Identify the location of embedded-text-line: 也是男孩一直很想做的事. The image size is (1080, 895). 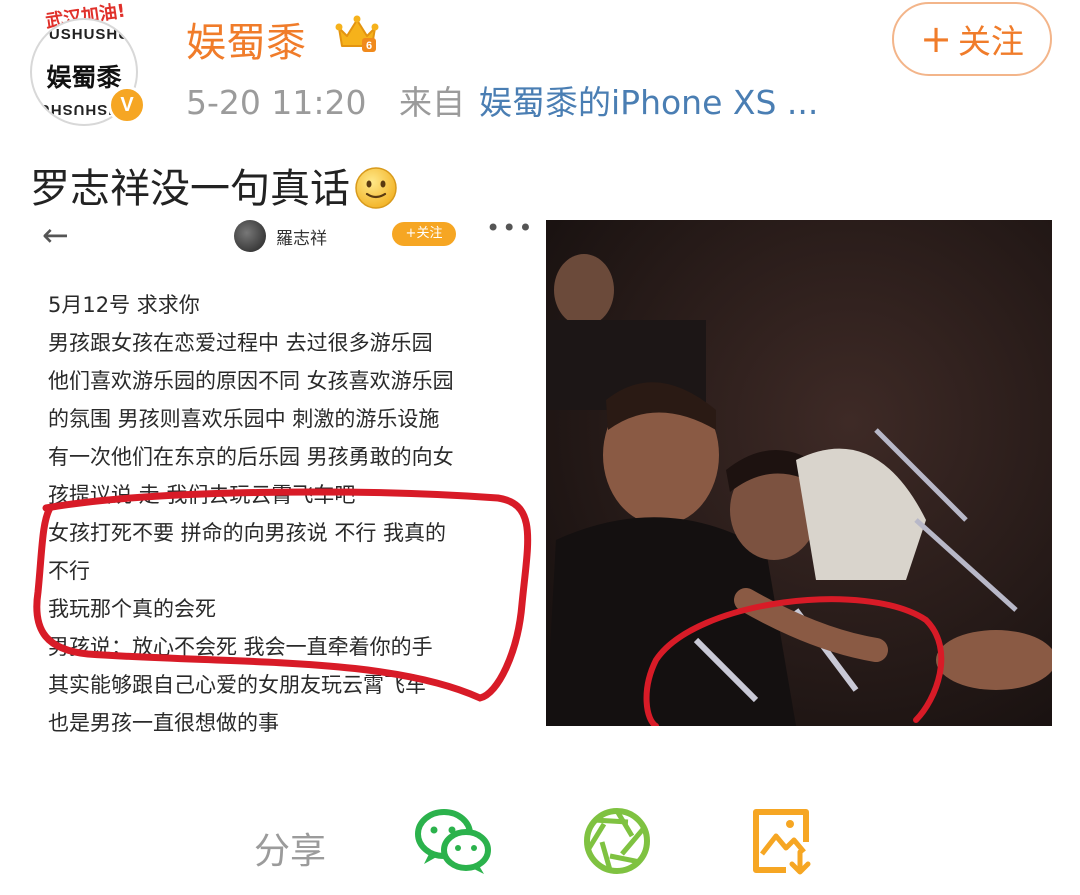
(163, 723).